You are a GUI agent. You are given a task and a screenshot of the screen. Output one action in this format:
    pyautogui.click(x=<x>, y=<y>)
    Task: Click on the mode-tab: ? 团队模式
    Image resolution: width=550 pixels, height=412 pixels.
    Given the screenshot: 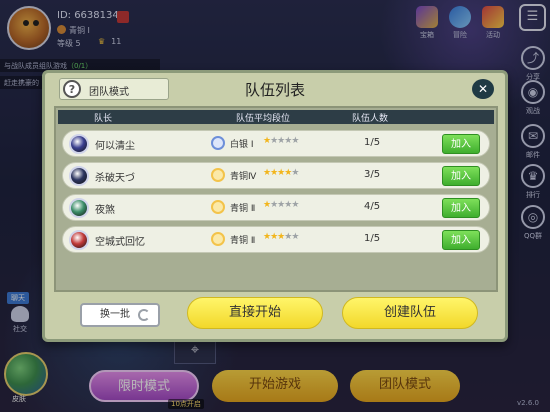 What is the action you would take?
    pyautogui.click(x=114, y=89)
    